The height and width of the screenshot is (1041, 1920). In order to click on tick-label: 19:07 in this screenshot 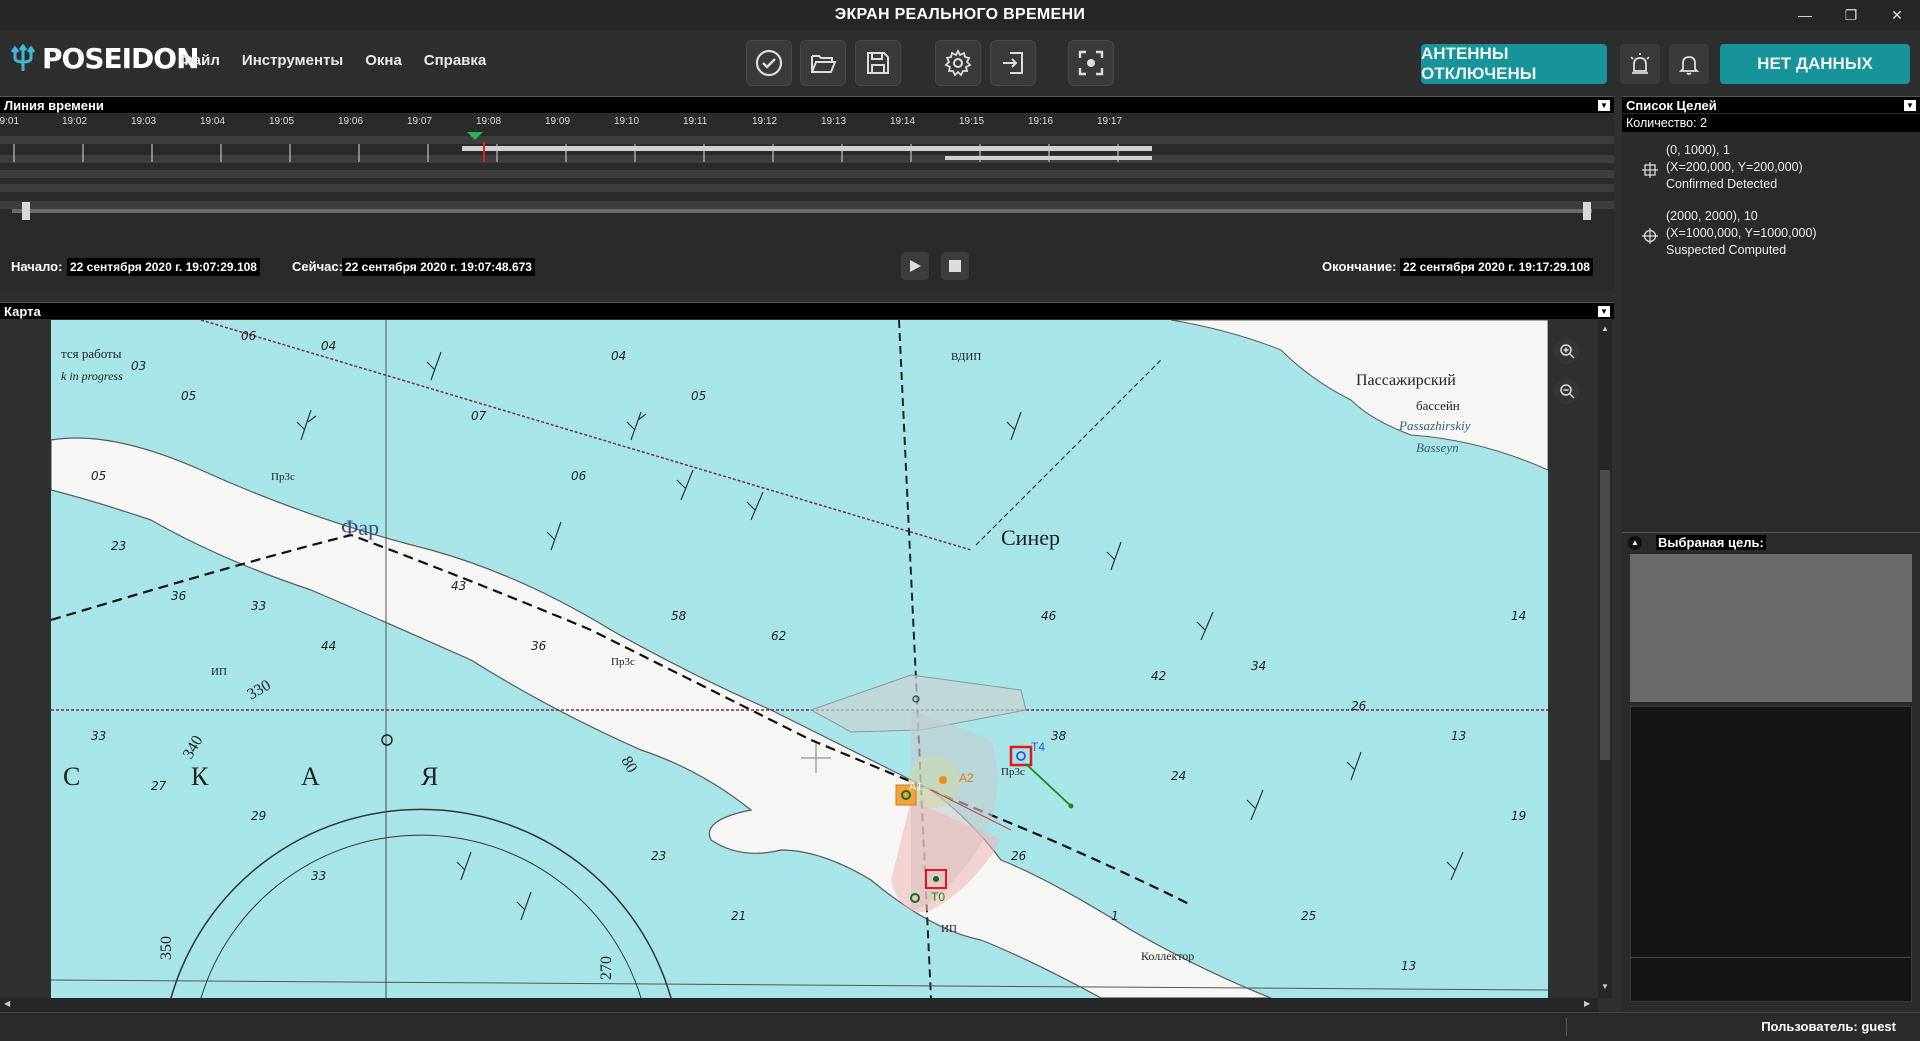, I will do `click(420, 121)`.